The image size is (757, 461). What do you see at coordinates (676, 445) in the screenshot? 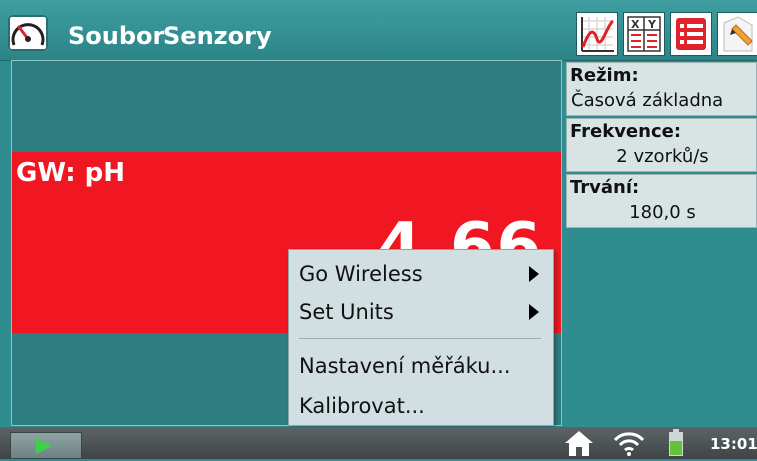
I see `battery-icon` at bounding box center [676, 445].